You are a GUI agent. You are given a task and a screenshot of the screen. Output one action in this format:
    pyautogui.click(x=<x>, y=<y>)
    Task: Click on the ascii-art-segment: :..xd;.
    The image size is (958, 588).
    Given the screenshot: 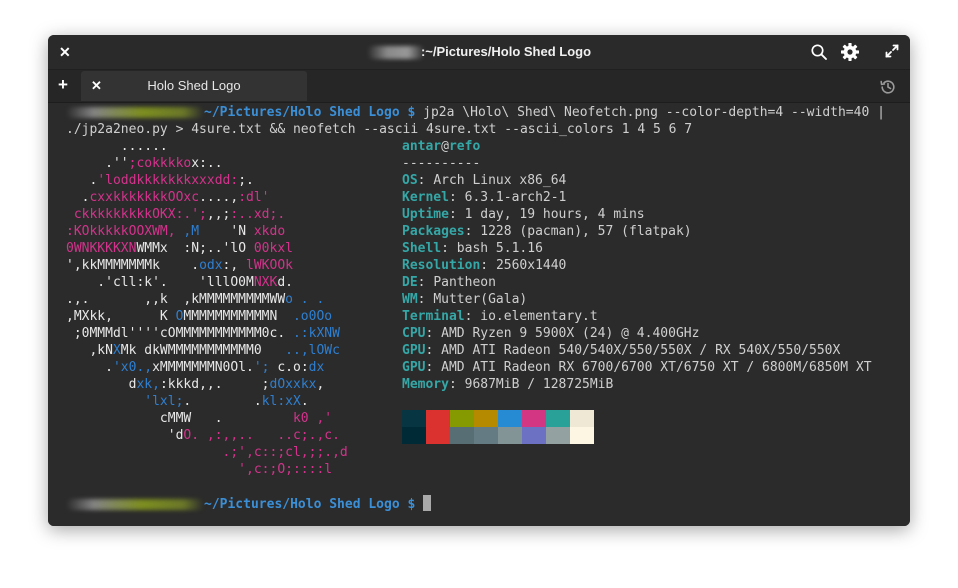 What is the action you would take?
    pyautogui.click(x=258, y=214)
    